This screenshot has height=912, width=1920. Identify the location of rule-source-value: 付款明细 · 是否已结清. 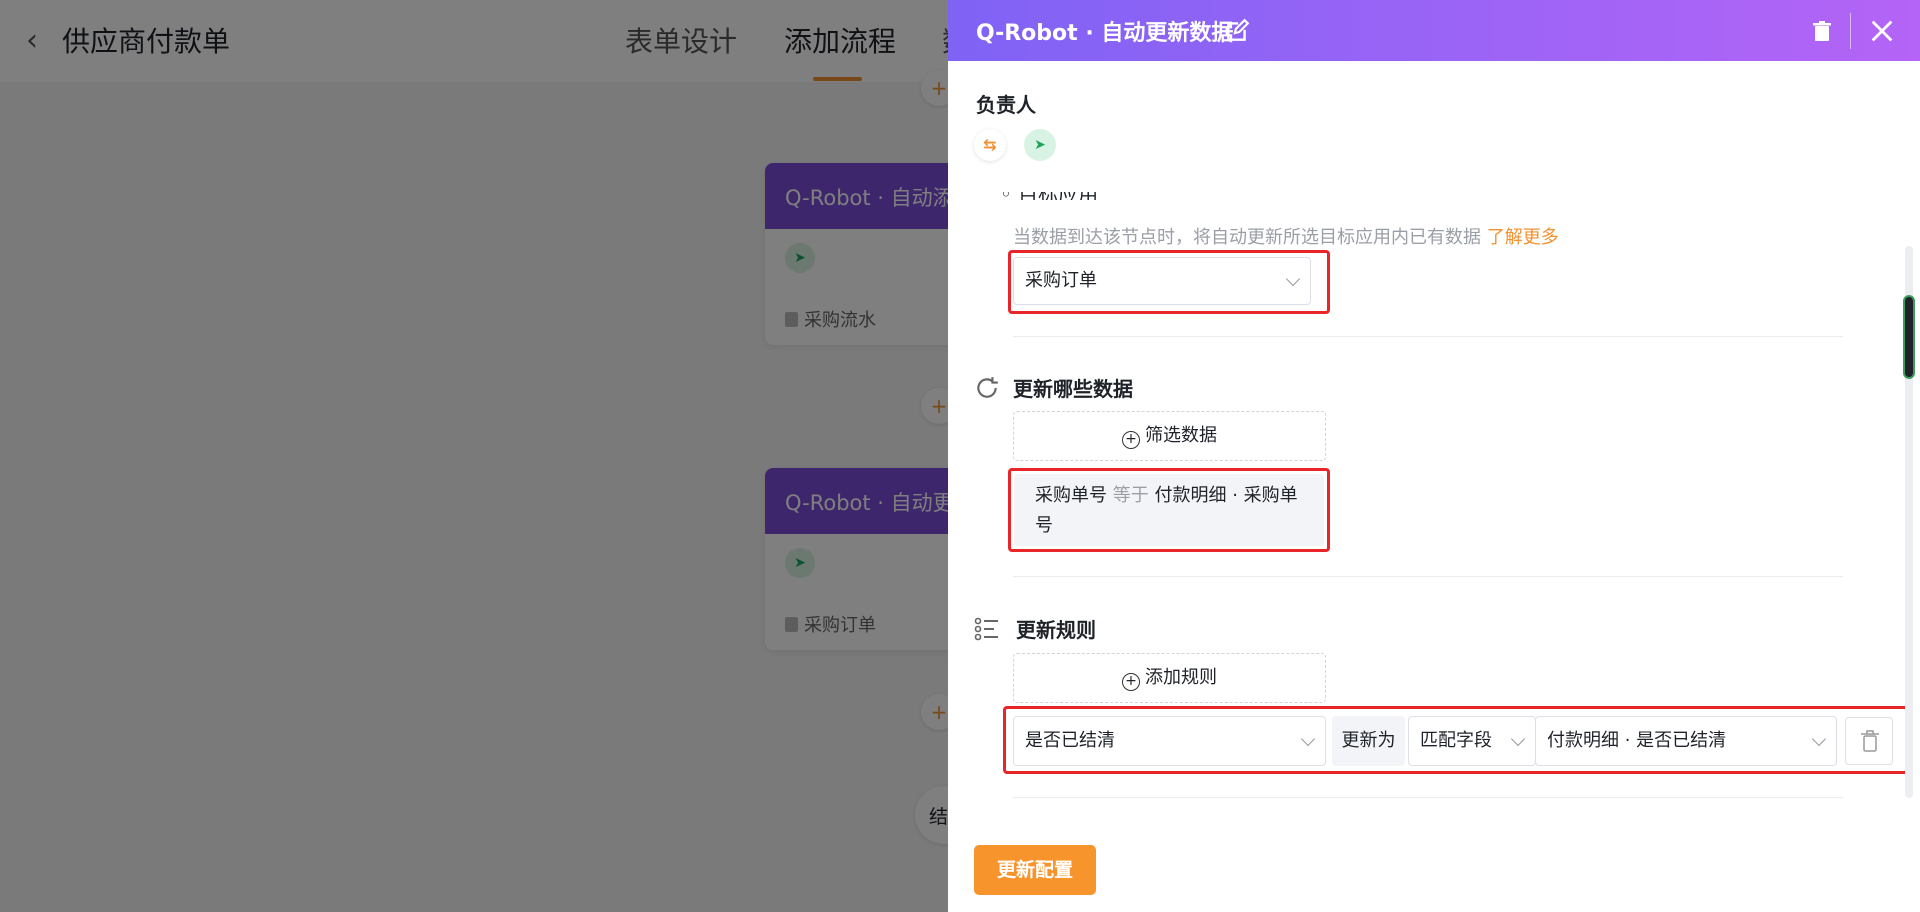
(1637, 740).